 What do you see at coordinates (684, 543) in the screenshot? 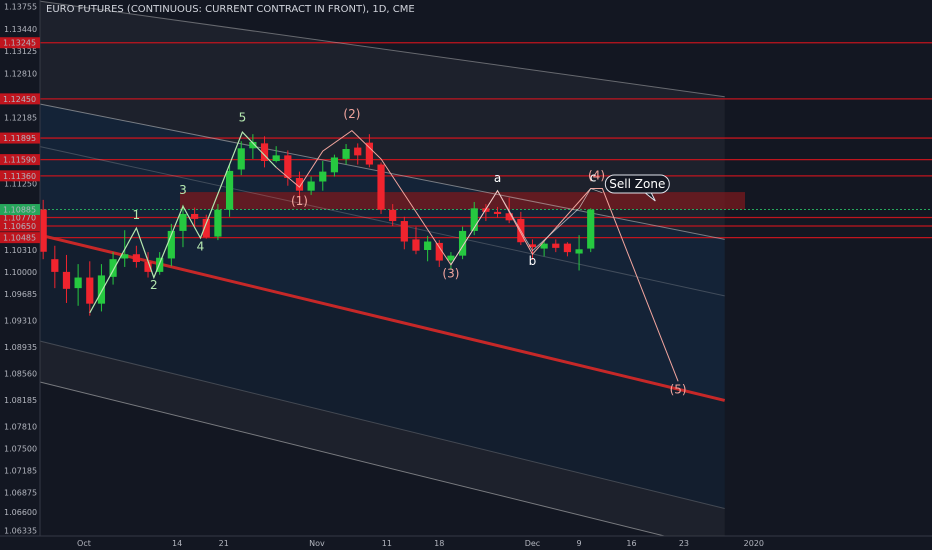
I see `time-tick-label: 23` at bounding box center [684, 543].